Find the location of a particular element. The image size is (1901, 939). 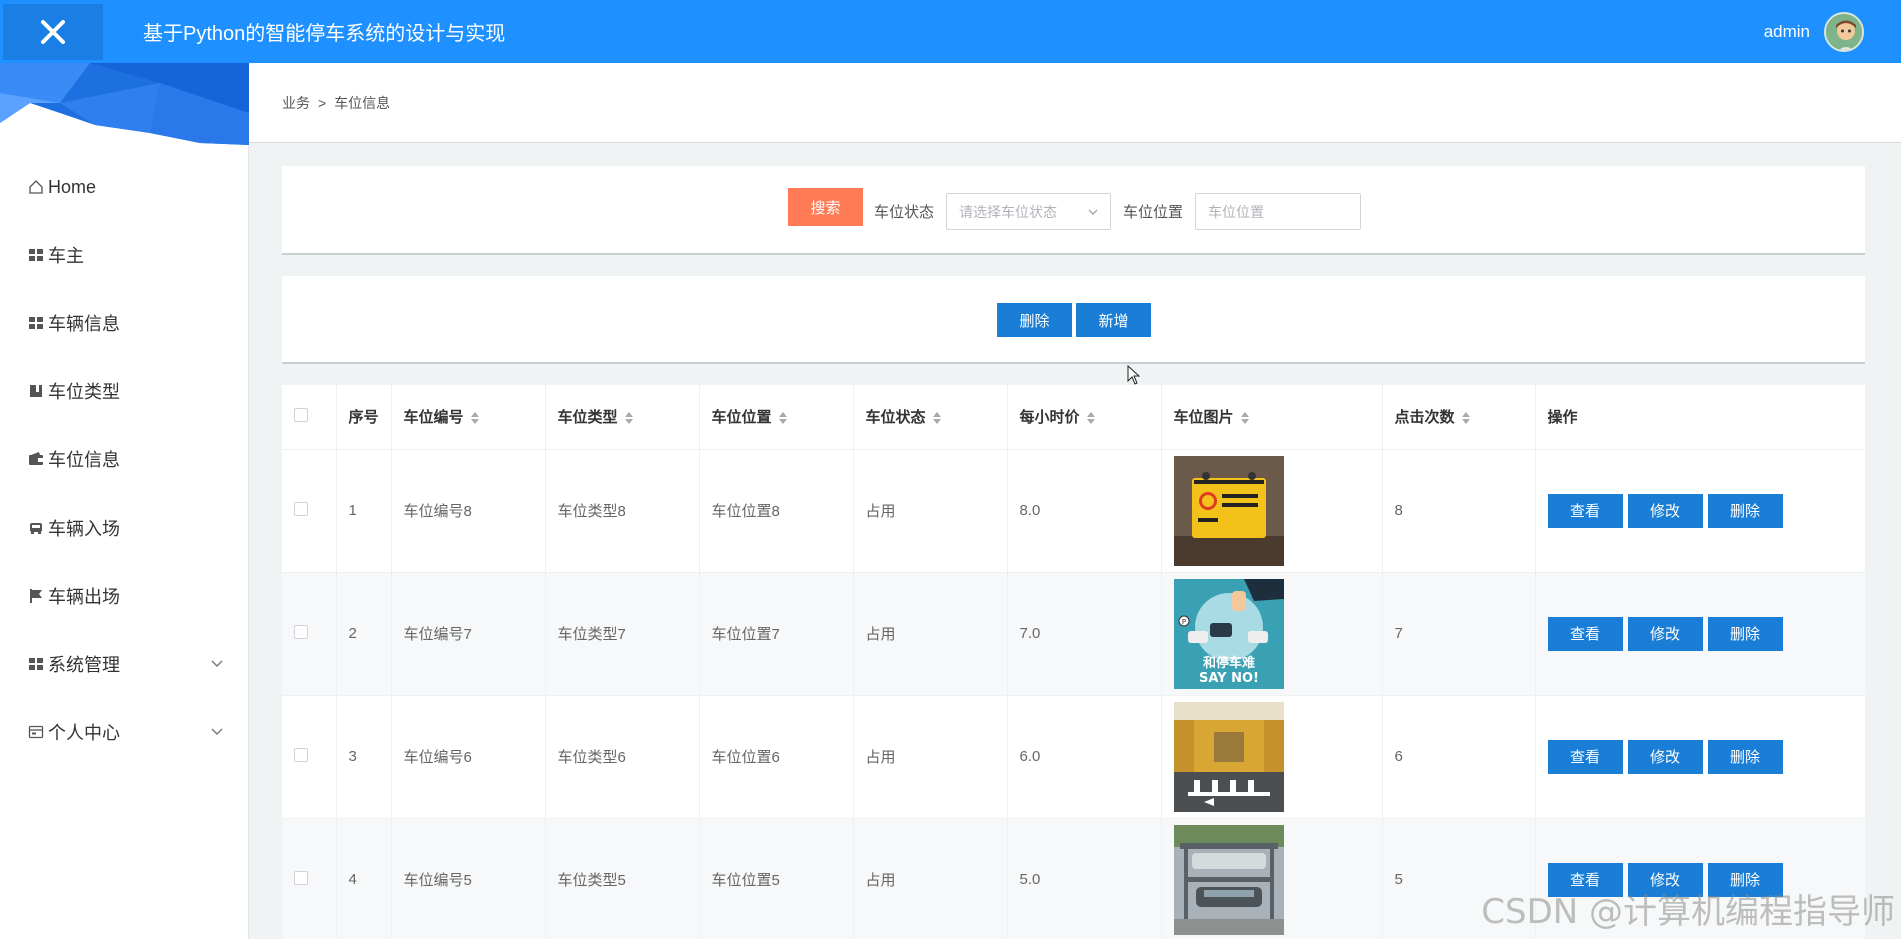

header-status-label: 车位状态 is located at coordinates (895, 418).